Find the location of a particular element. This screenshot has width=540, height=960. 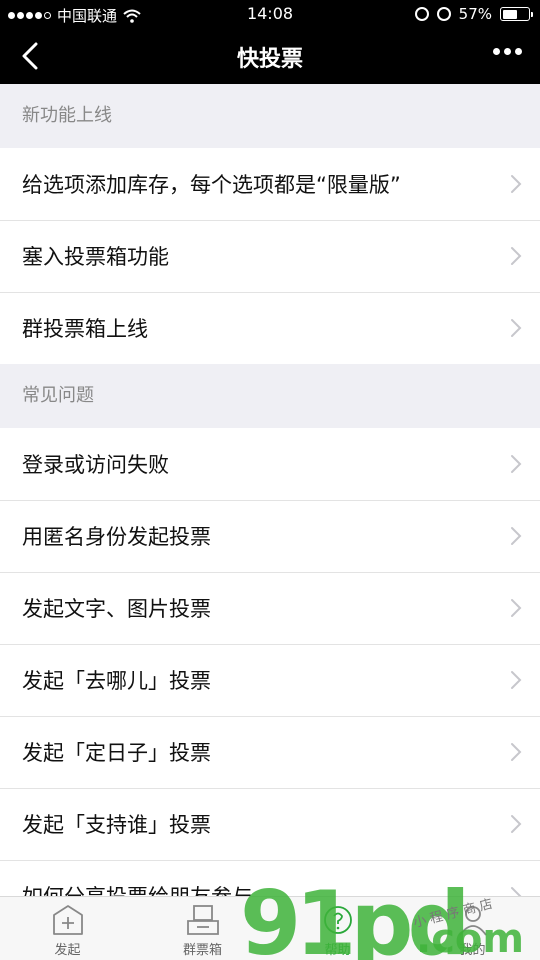

more-button is located at coordinates (507, 51).